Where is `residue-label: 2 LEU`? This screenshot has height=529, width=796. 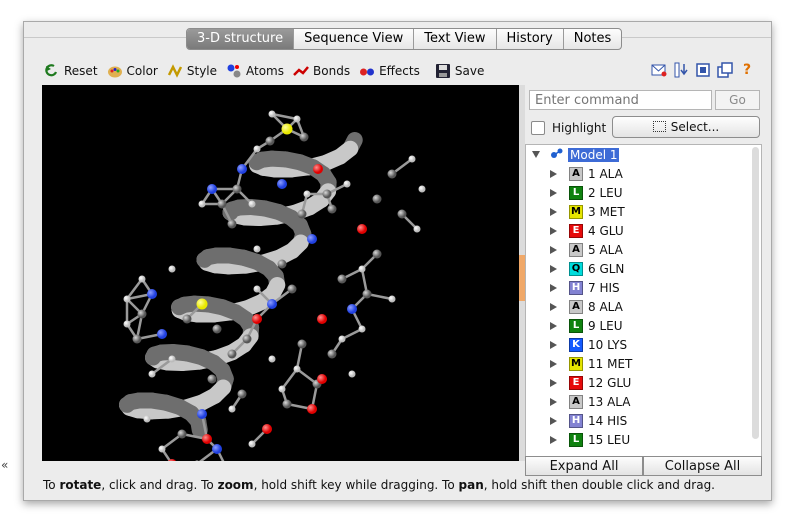
residue-label: 2 LEU is located at coordinates (605, 192).